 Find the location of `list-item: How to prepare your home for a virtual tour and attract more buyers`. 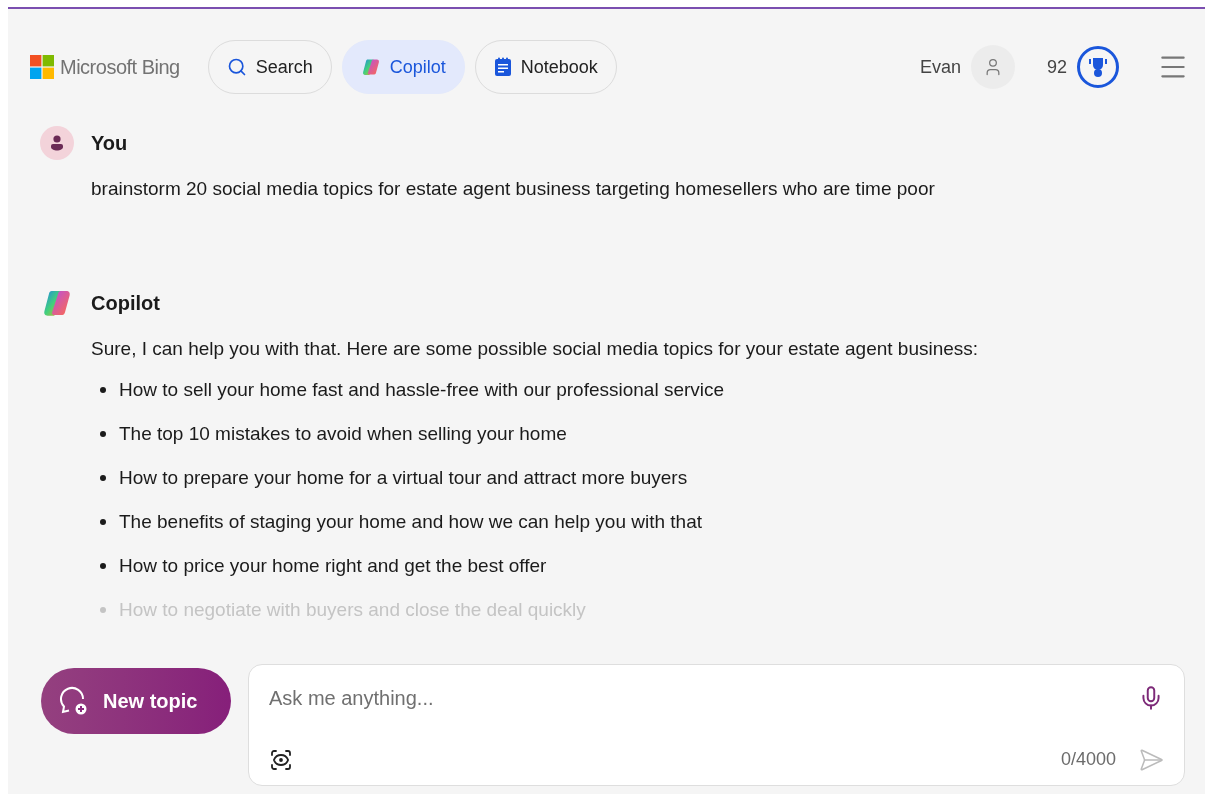

list-item: How to prepare your home for a virtual tour and attract more buyers is located at coordinates (394, 477).